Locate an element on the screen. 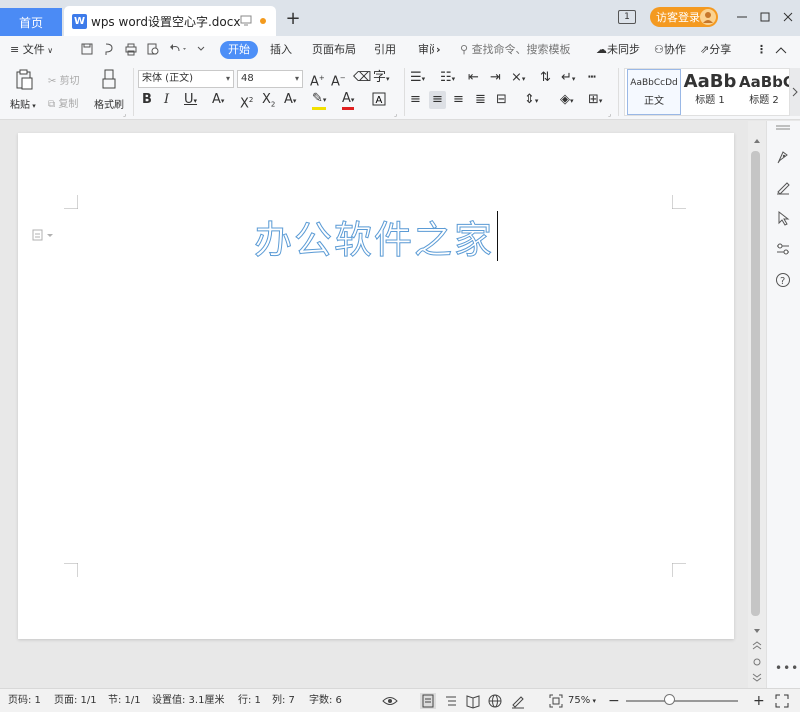 The image size is (800, 712). distributed-icon: ⊟ is located at coordinates (501, 100).